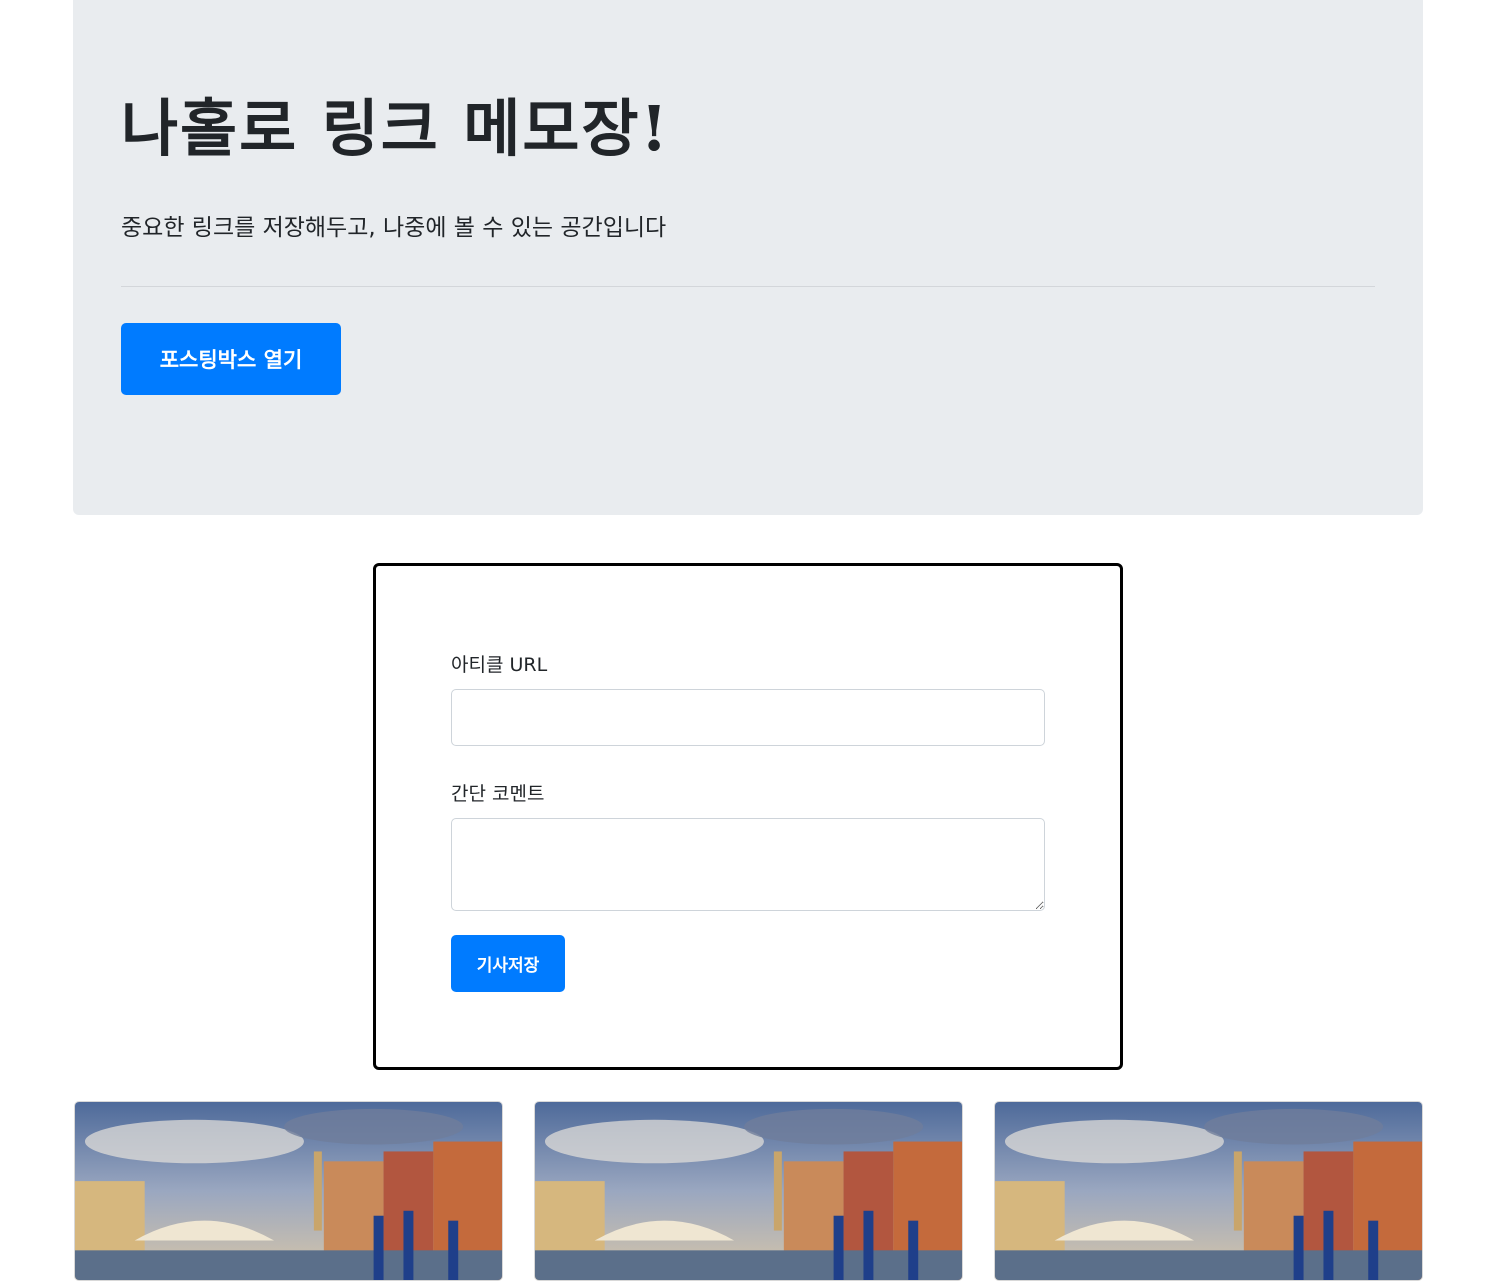  I want to click on open-posting-box-button: 포스팅박스 열기, so click(231, 359).